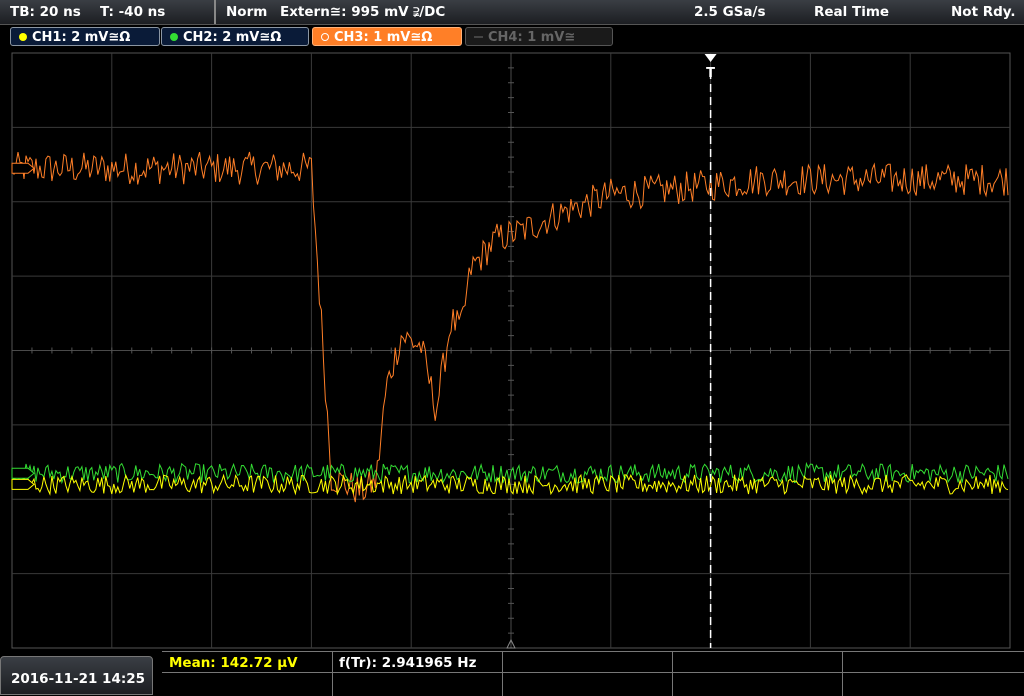 Image resolution: width=1024 pixels, height=696 pixels. I want to click on channel-2-dot-icon, so click(174, 37).